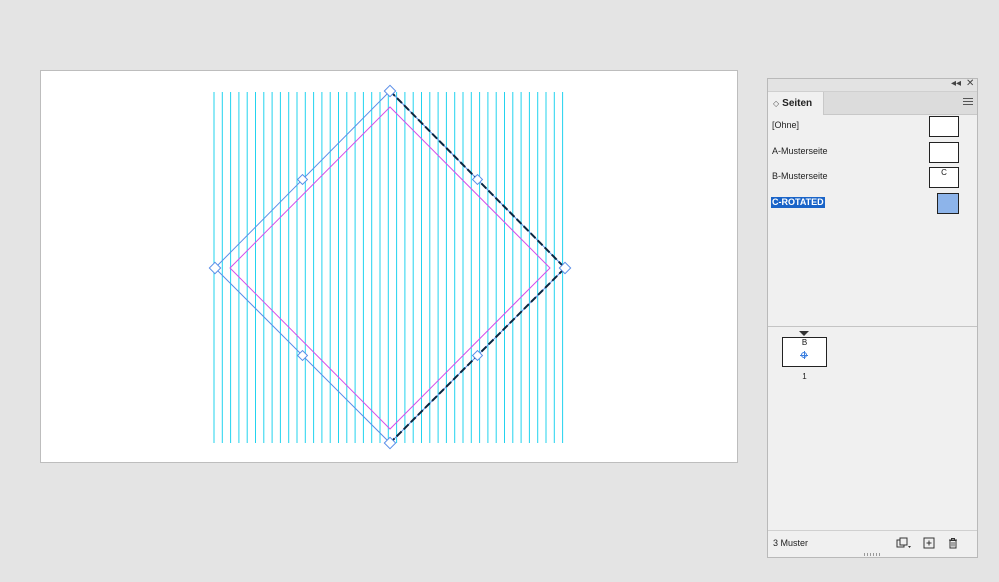 The image size is (999, 582). What do you see at coordinates (904, 543) in the screenshot?
I see `page-size-icon` at bounding box center [904, 543].